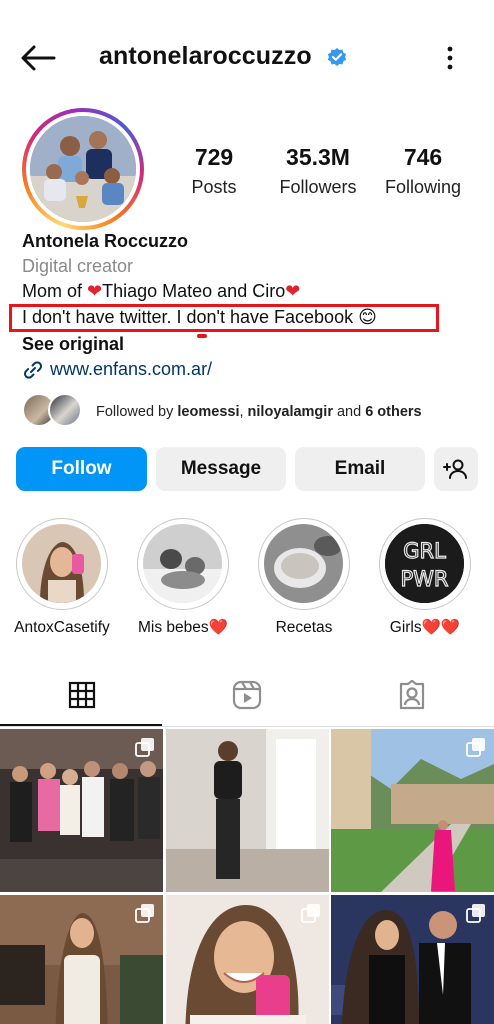 This screenshot has width=494, height=1024. Describe the element at coordinates (208, 412) in the screenshot. I see `followed-by-user-1: leomessi` at that location.